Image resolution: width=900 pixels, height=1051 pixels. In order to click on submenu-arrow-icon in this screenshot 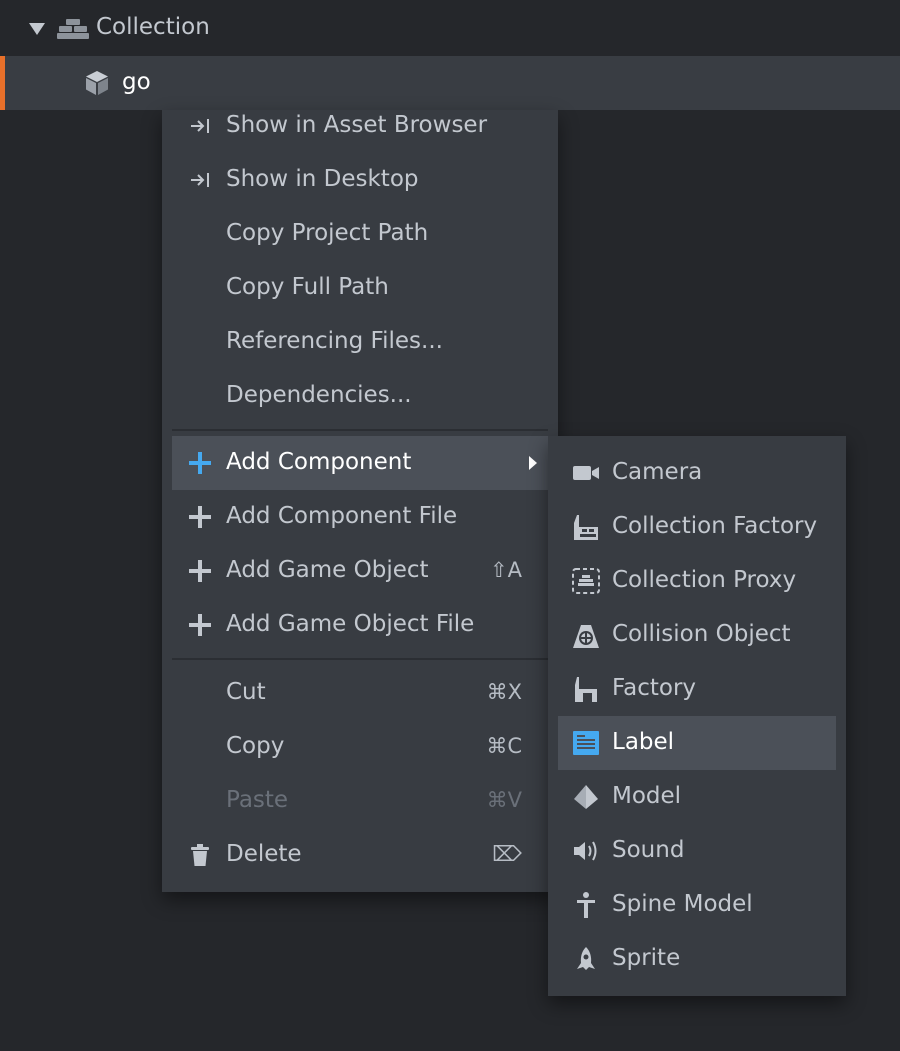, I will do `click(533, 463)`.